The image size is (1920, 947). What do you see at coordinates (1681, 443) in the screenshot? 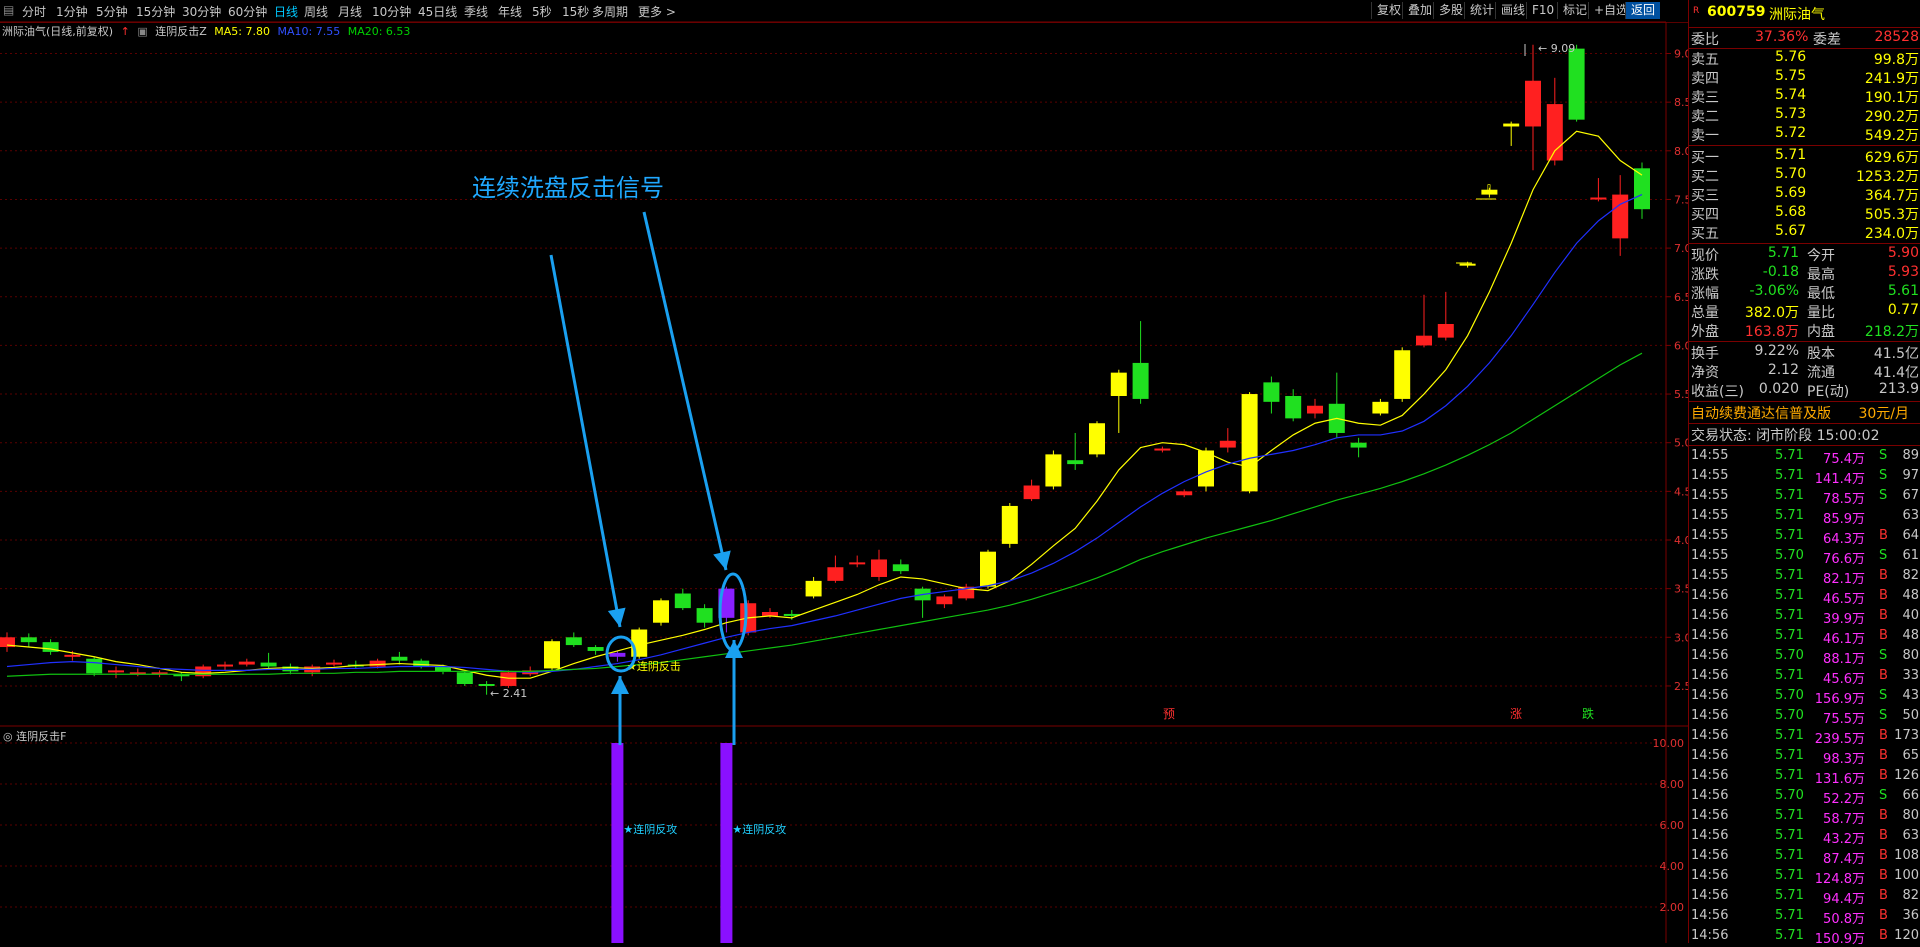
I see `price-tick-label: 5.00` at bounding box center [1681, 443].